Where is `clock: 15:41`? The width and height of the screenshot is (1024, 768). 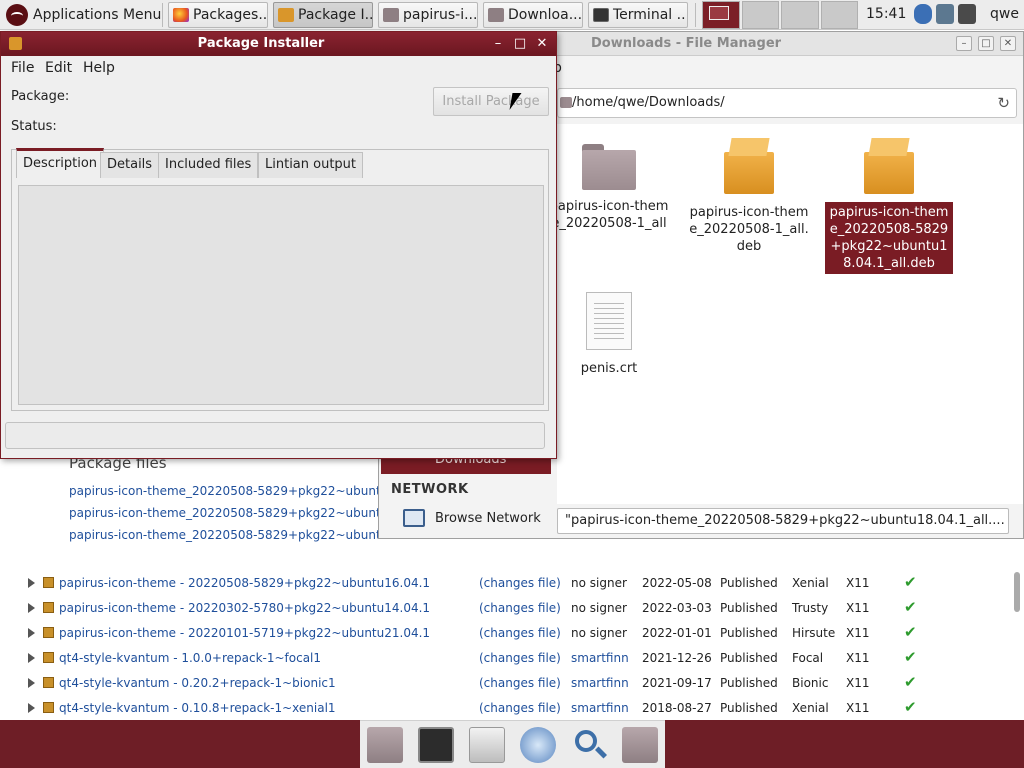 clock: 15:41 is located at coordinates (886, 14).